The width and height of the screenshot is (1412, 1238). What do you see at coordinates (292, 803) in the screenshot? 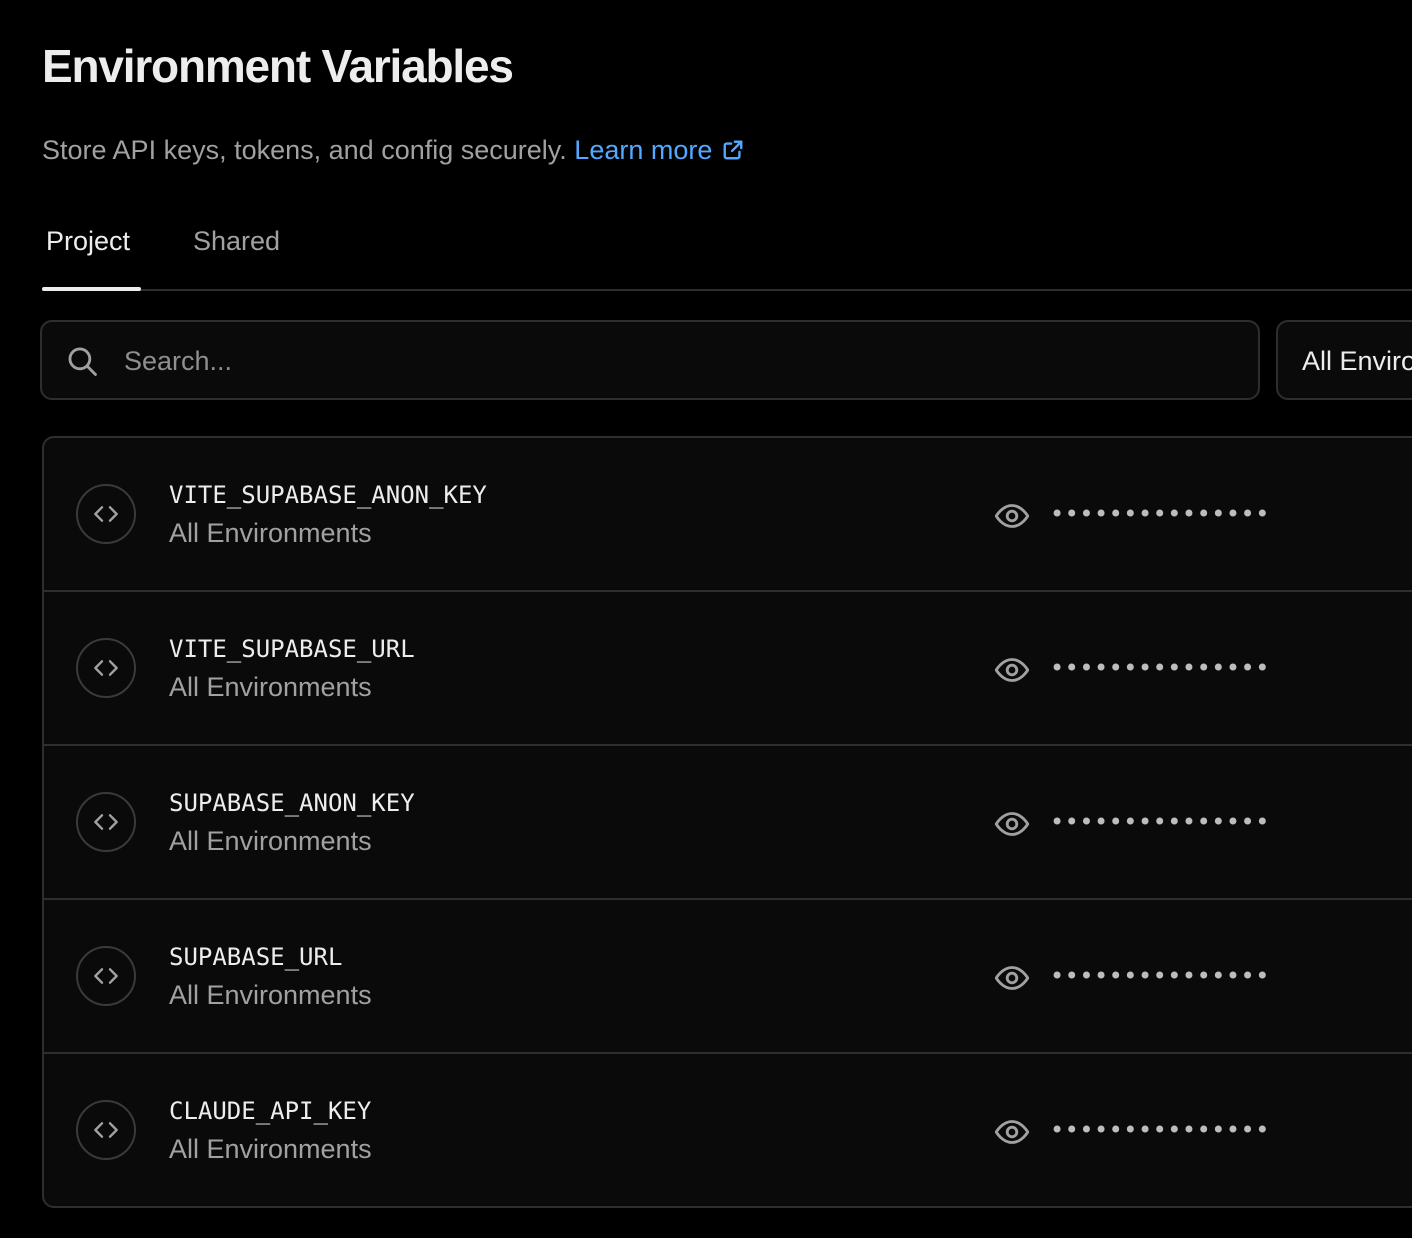
I see `variable-name: SUPABASE_ANON_KEY` at bounding box center [292, 803].